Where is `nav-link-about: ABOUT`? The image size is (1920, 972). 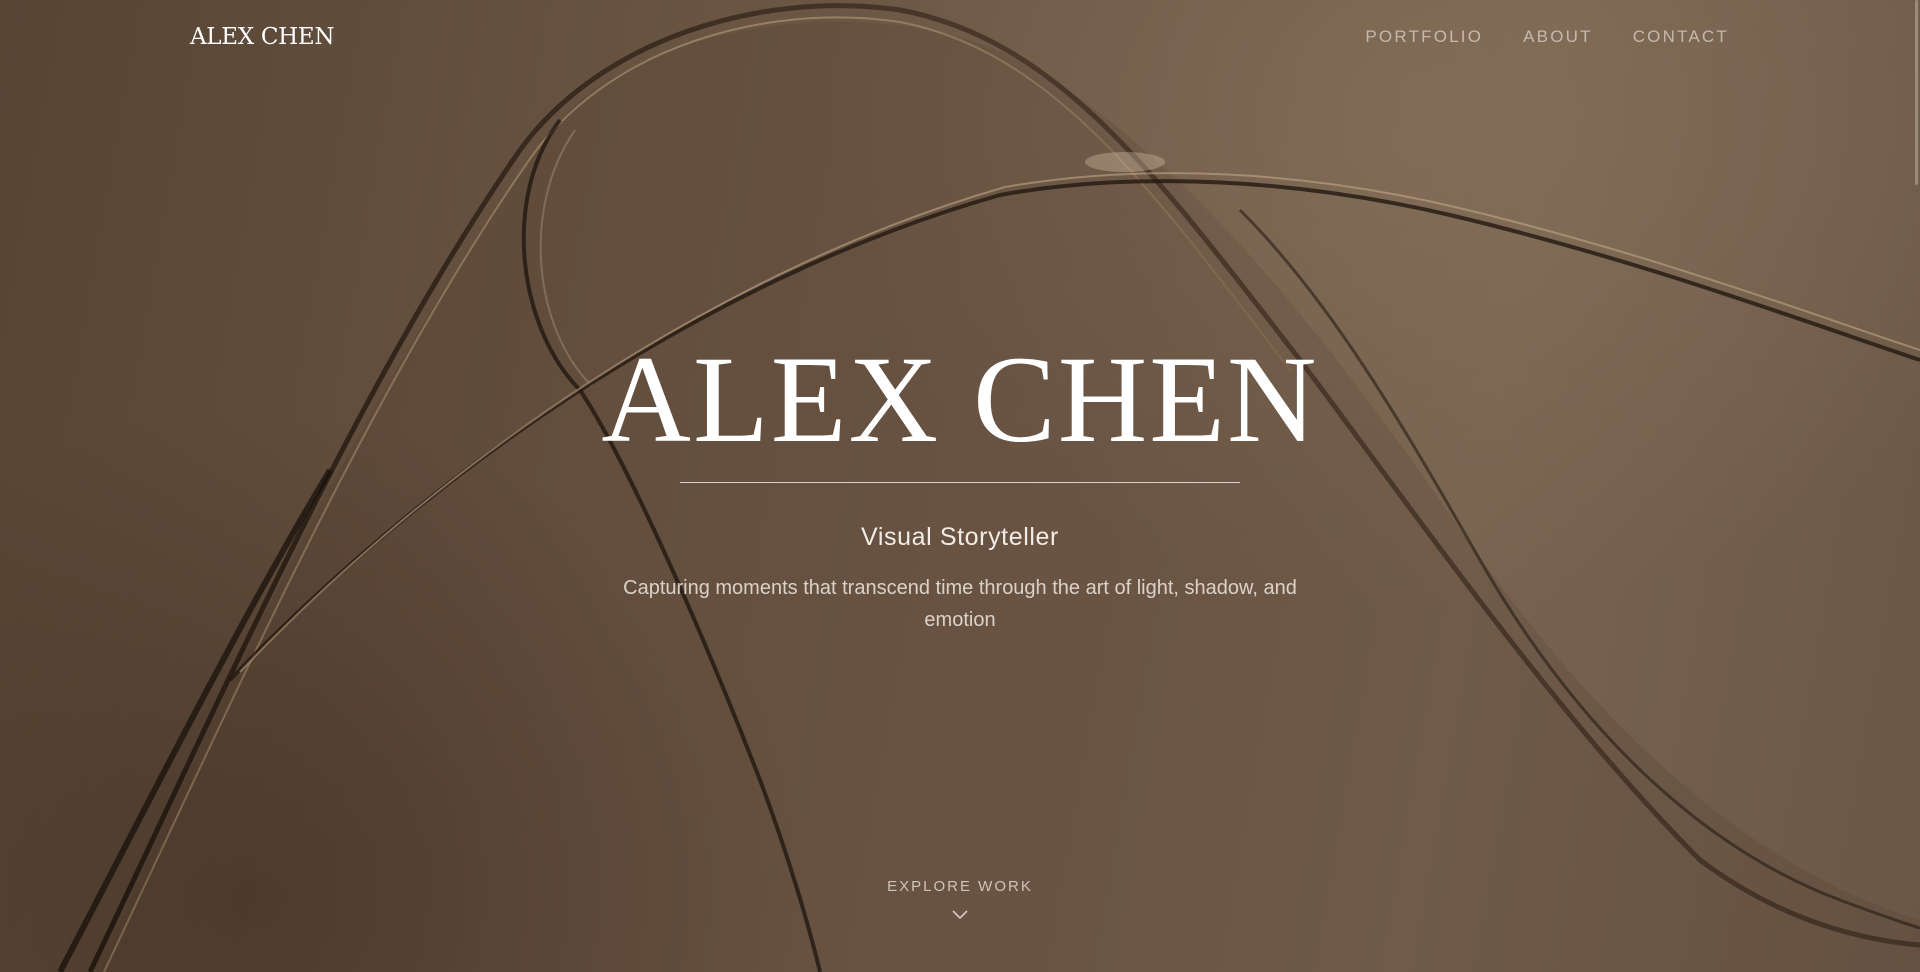 nav-link-about: ABOUT is located at coordinates (1558, 37).